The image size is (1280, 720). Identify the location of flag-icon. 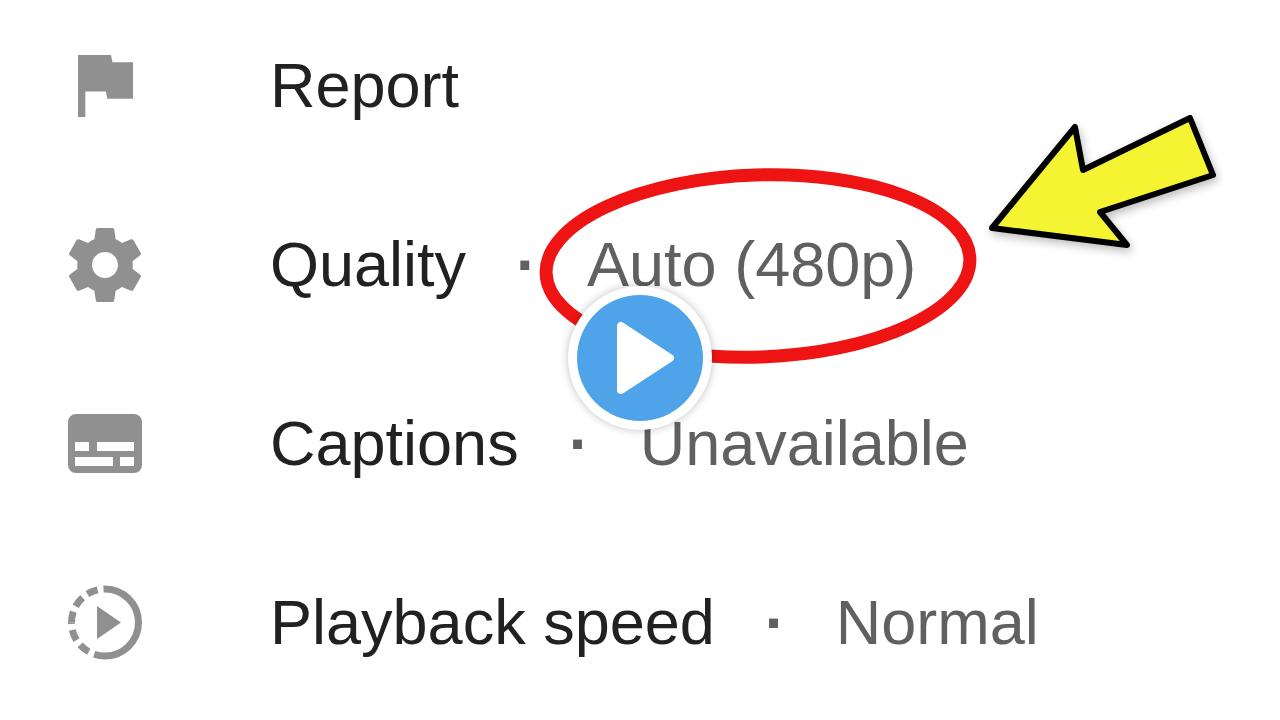
(105, 85).